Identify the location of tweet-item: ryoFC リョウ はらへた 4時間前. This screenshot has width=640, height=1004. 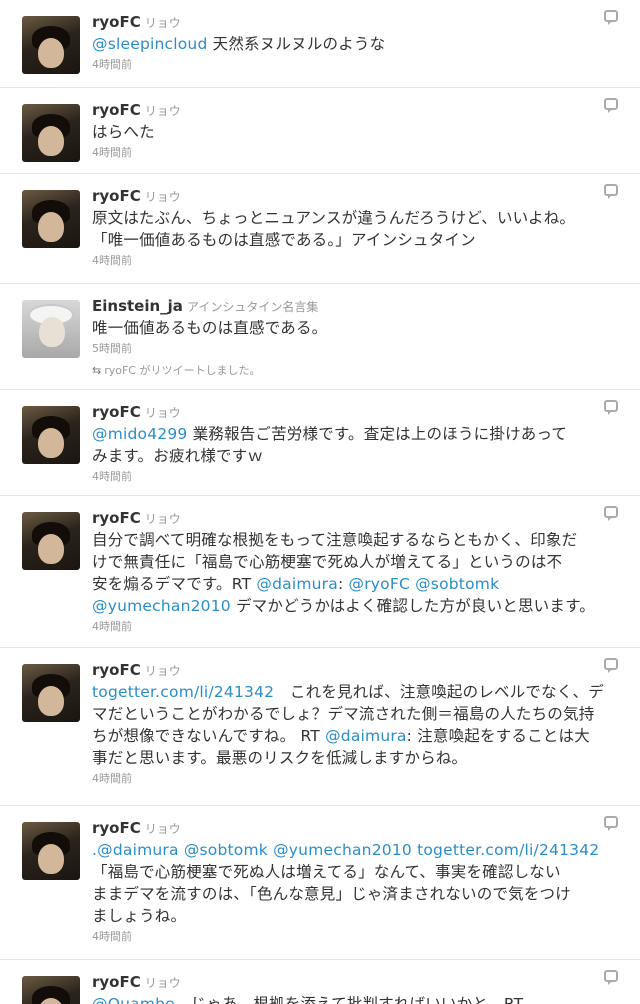
(320, 131).